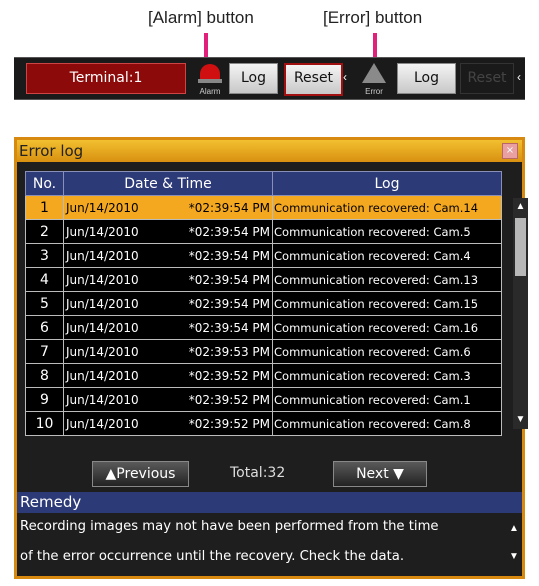 This screenshot has height=586, width=539. I want to click on row-number: 6, so click(44, 327).